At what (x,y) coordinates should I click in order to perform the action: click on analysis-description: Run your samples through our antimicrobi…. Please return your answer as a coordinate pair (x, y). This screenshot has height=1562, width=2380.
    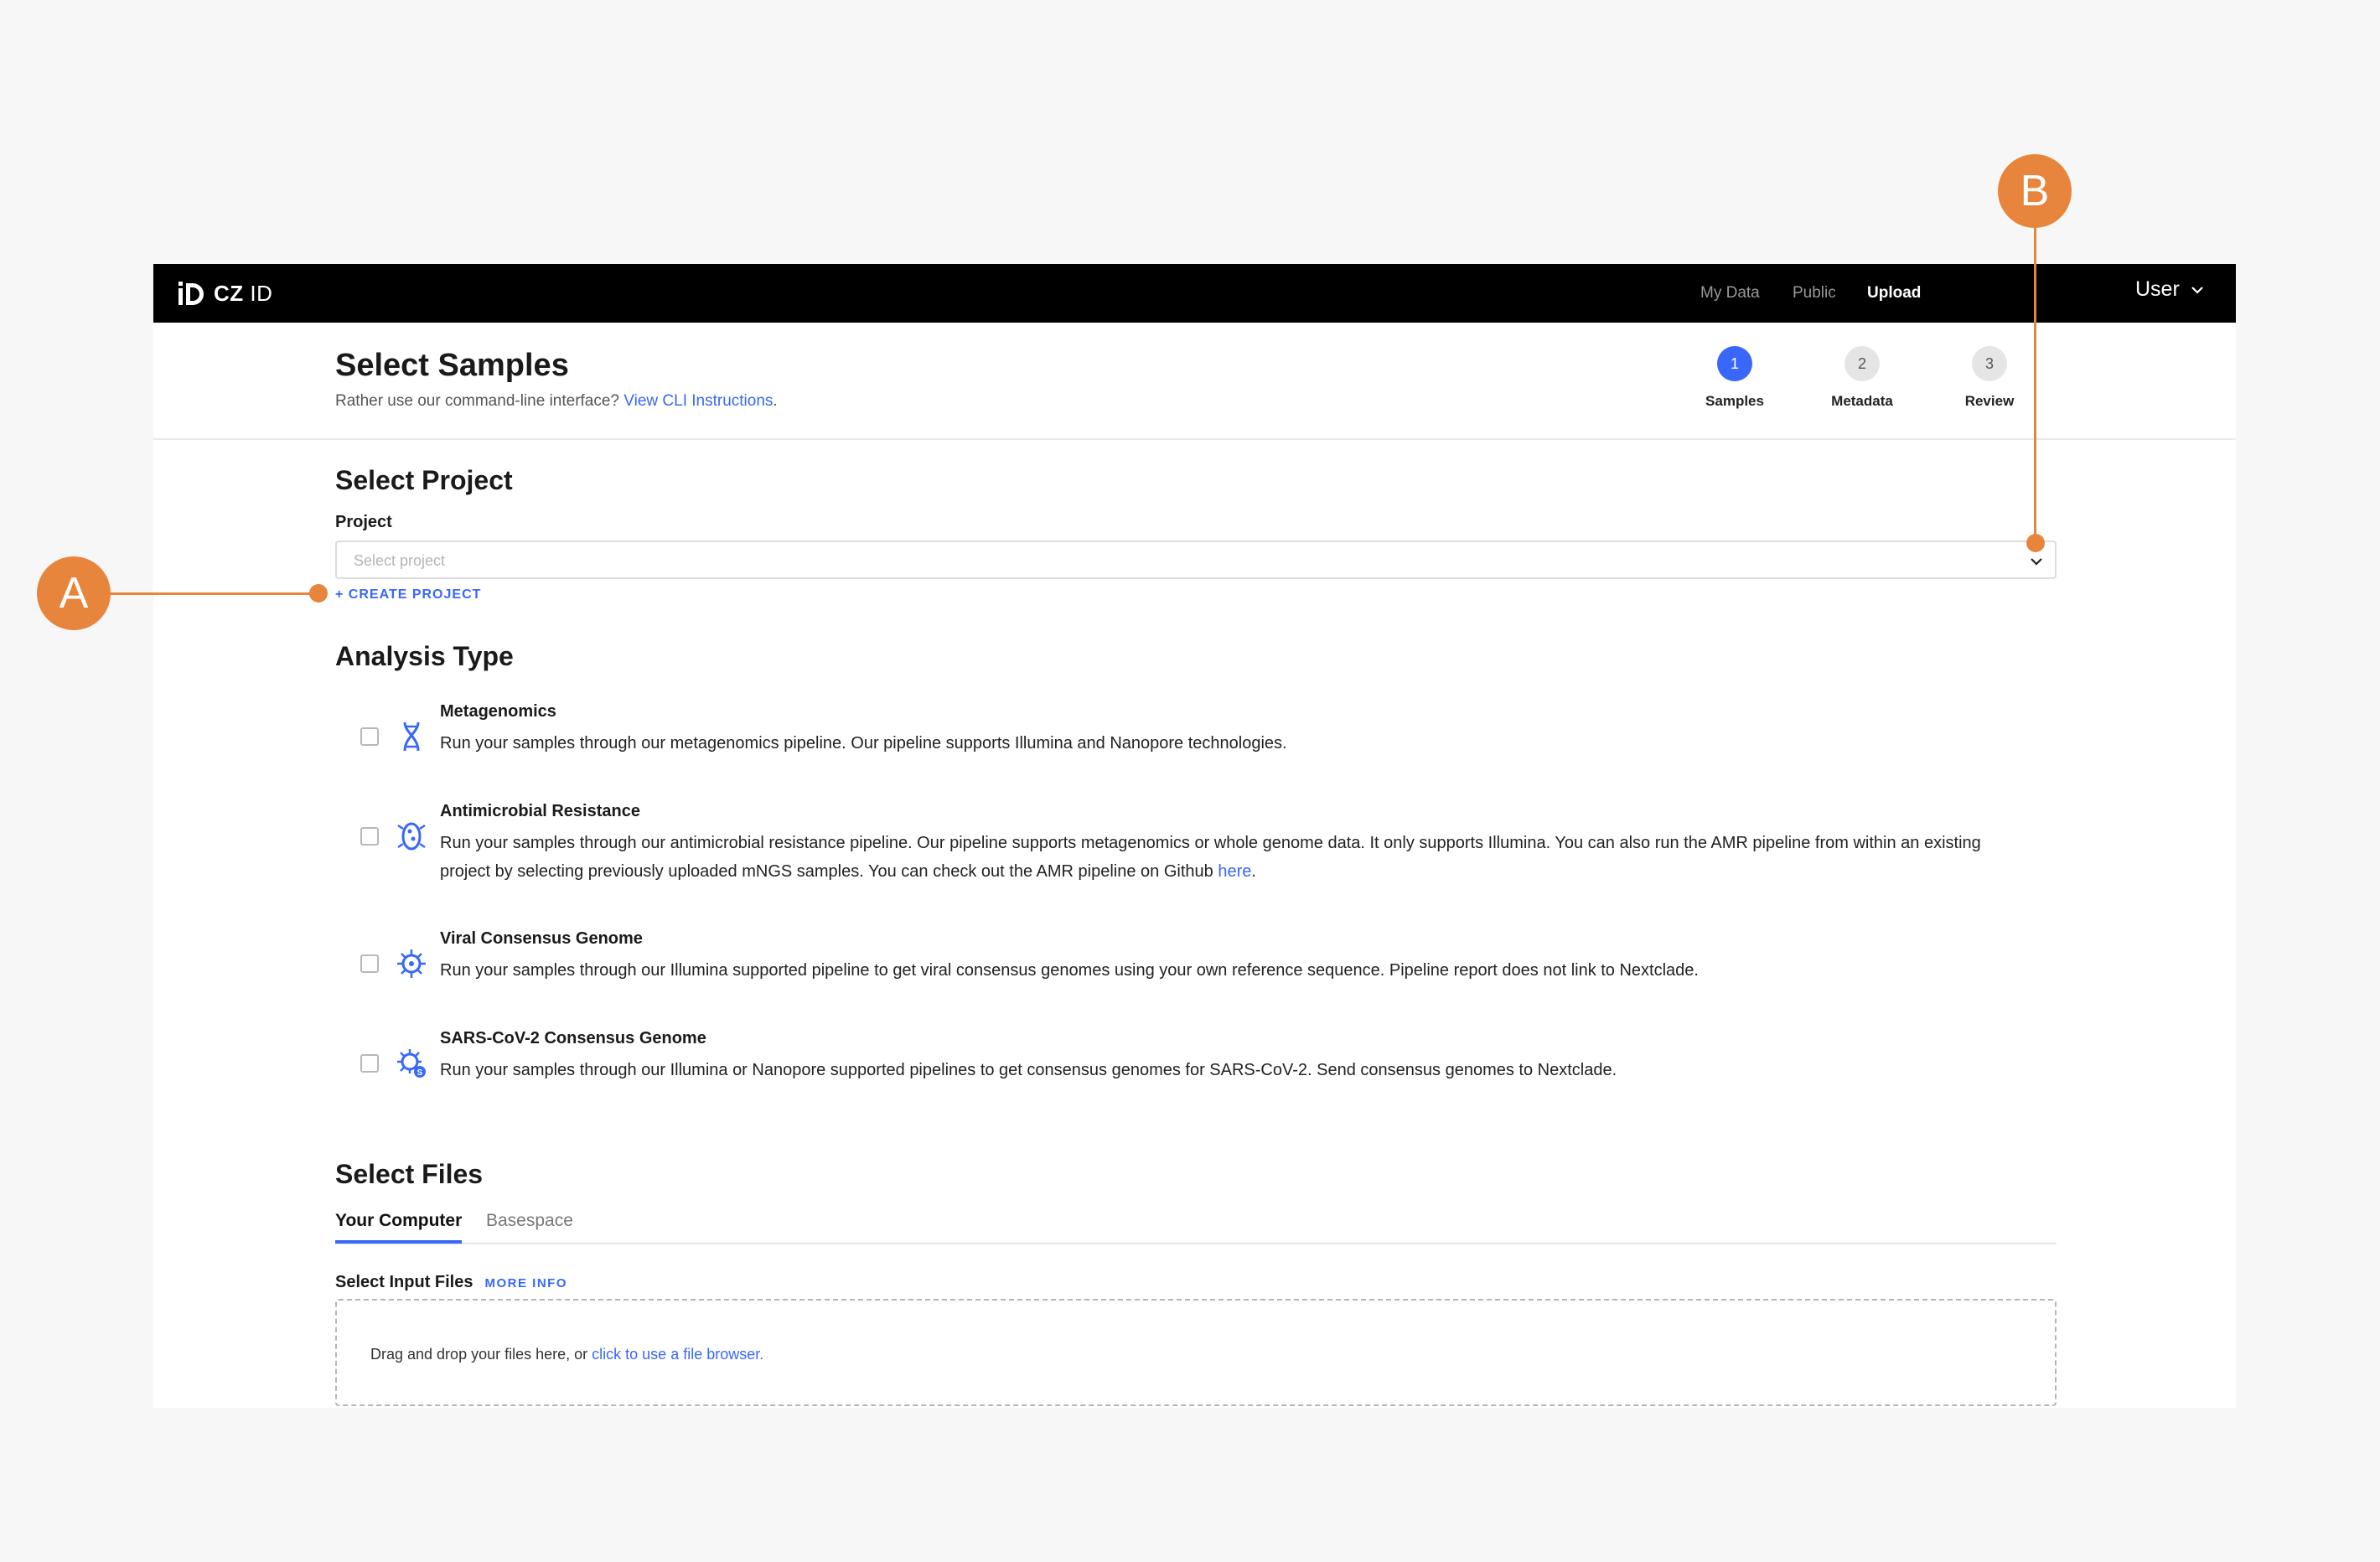
    Looking at the image, I should click on (1210, 857).